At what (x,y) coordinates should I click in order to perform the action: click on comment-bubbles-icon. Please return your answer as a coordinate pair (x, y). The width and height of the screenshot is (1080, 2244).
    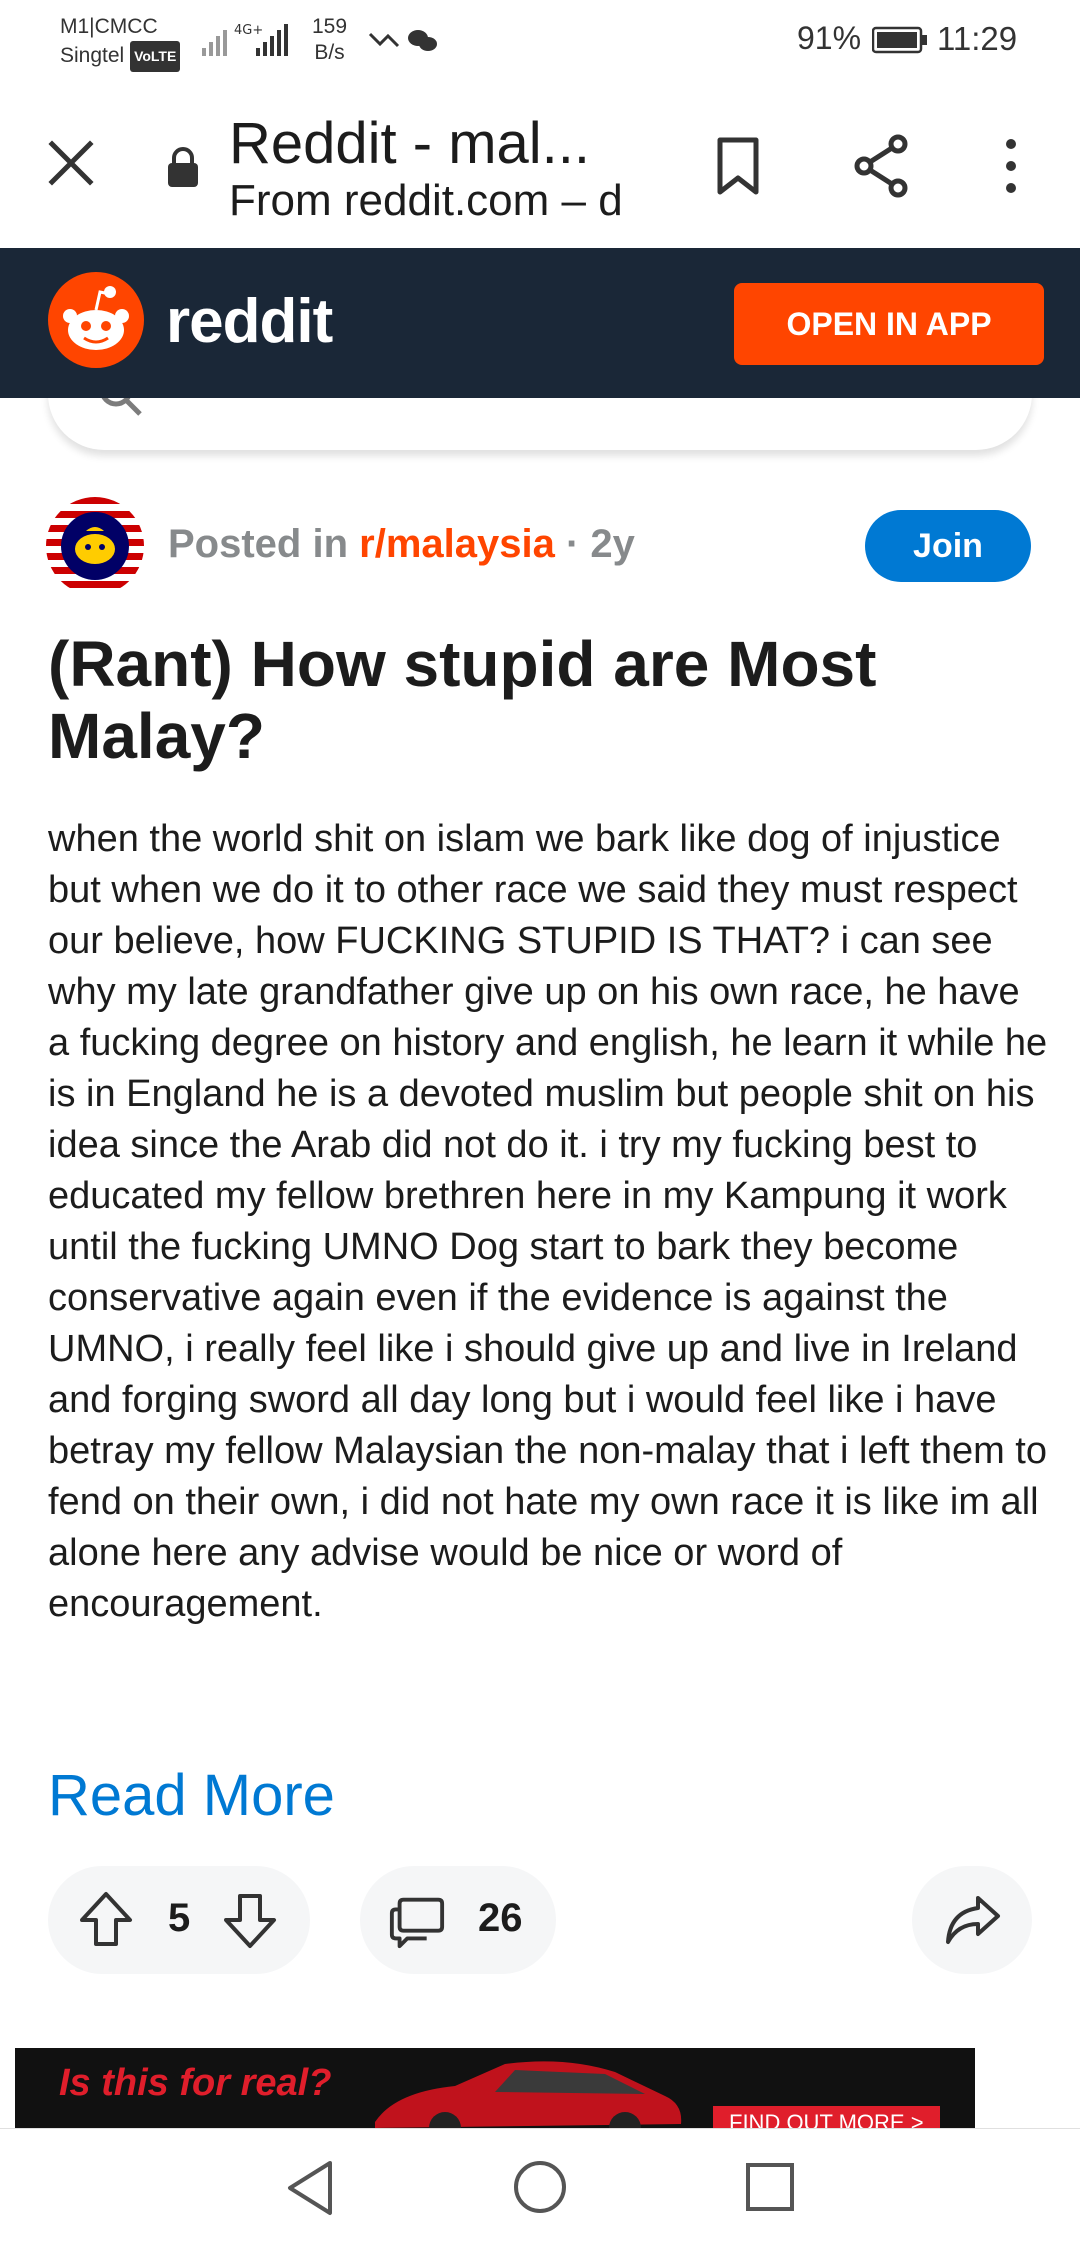
    Looking at the image, I should click on (417, 1923).